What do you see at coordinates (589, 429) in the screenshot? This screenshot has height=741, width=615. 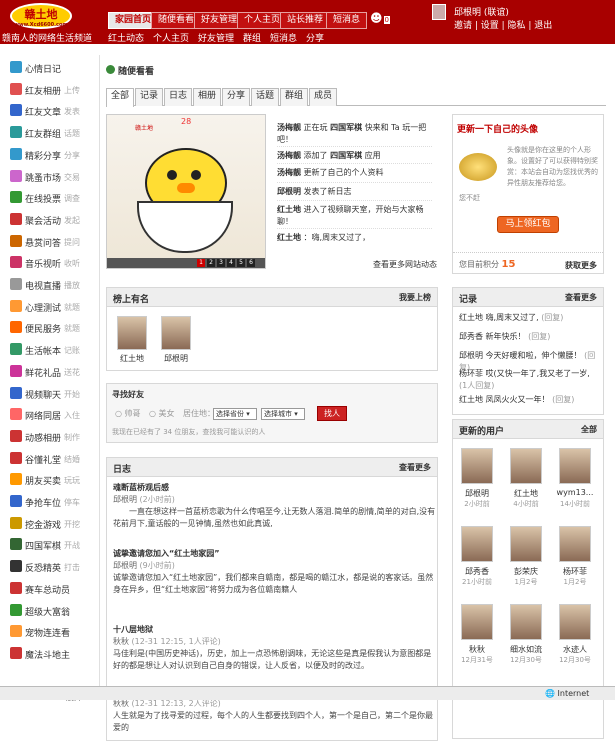 I see `updated-users-all-link: 全部` at bounding box center [589, 429].